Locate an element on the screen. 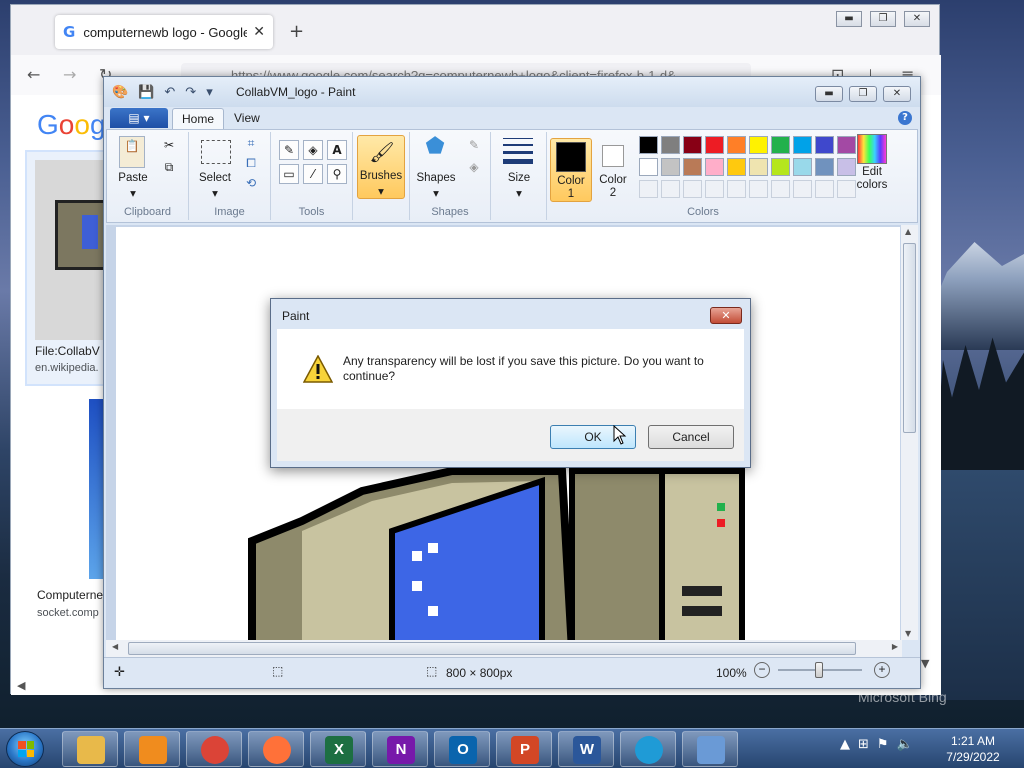 The image size is (1024, 768). zoom-out-icon: − is located at coordinates (762, 670).